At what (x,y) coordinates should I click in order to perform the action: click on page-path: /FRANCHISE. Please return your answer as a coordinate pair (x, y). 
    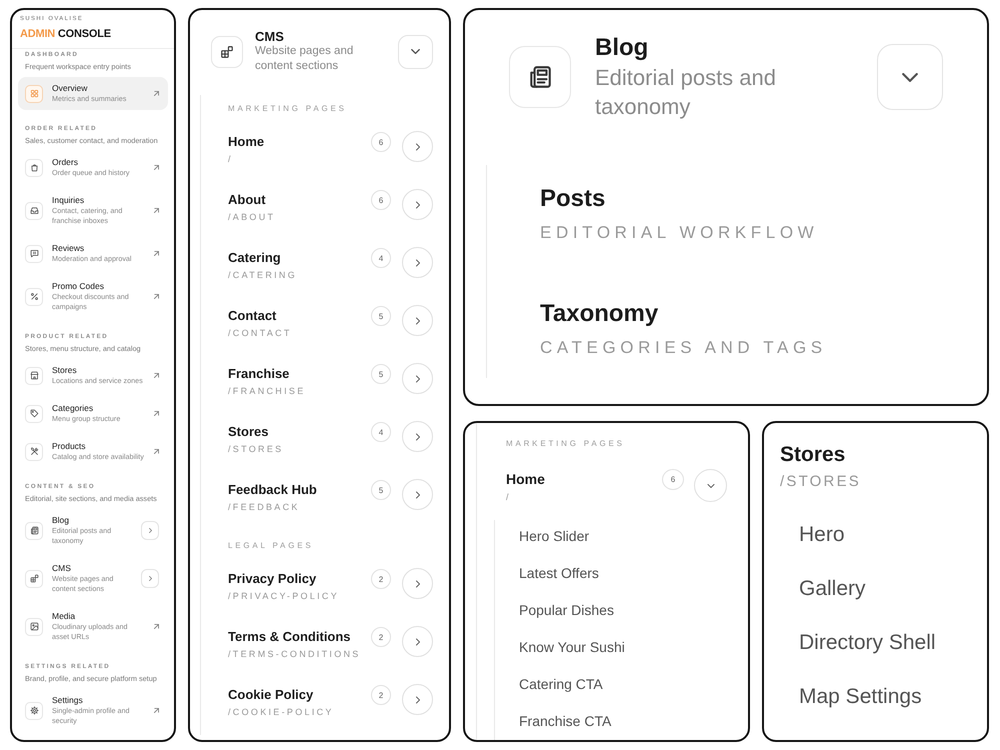
    Looking at the image, I should click on (267, 391).